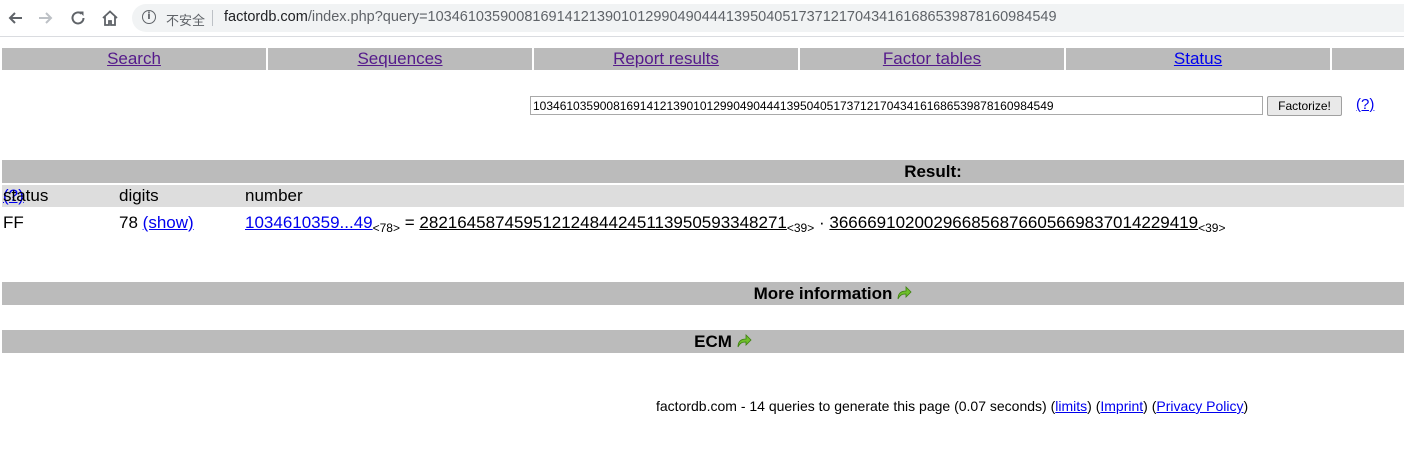  I want to click on equals-sign: =, so click(409, 222).